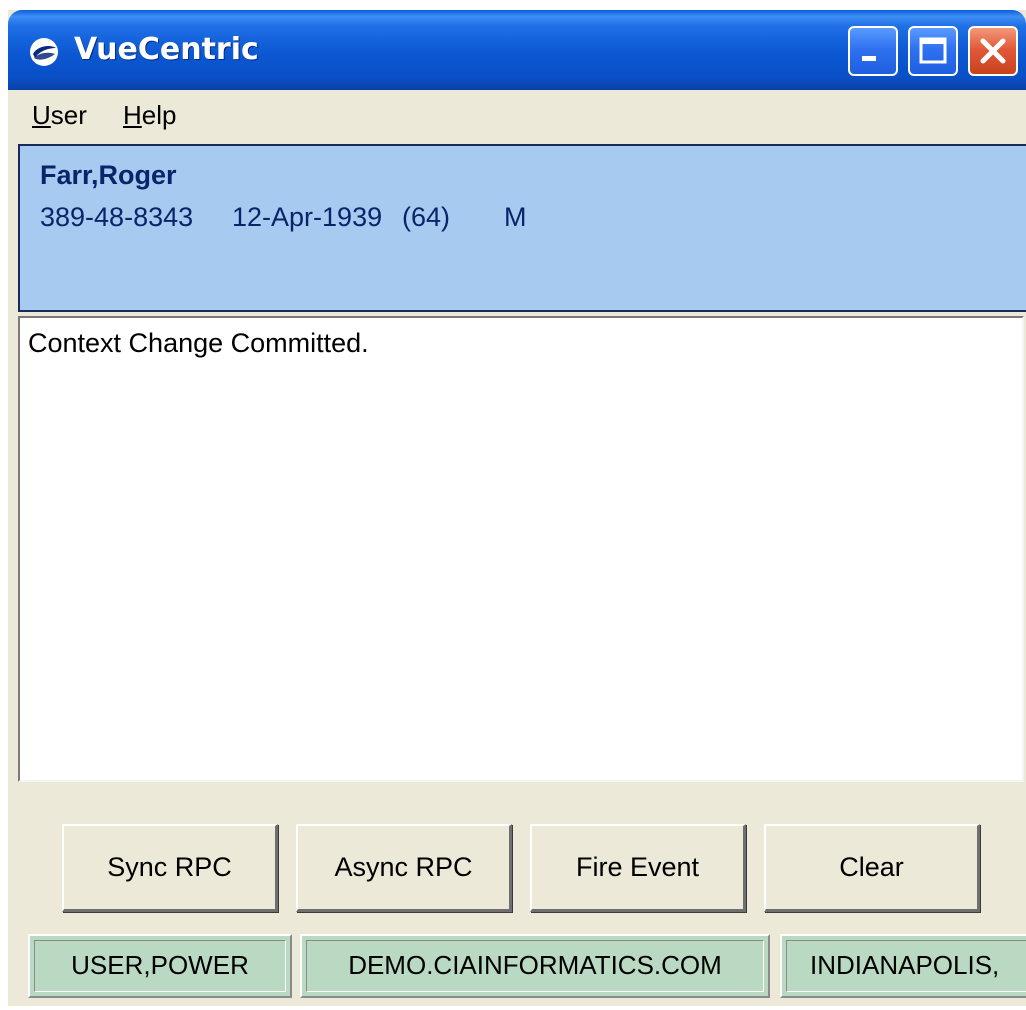  I want to click on fire-event-button: Fire Event, so click(638, 868).